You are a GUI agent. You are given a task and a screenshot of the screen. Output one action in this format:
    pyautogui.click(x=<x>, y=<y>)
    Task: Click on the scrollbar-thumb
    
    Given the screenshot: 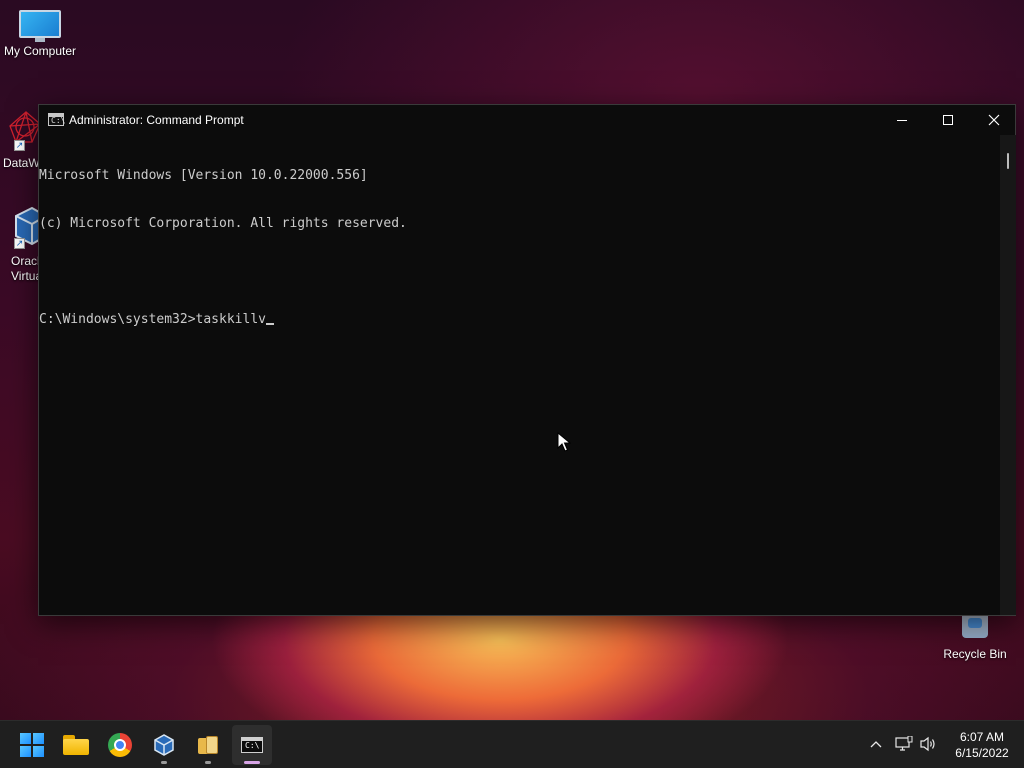 What is the action you would take?
    pyautogui.click(x=1008, y=161)
    